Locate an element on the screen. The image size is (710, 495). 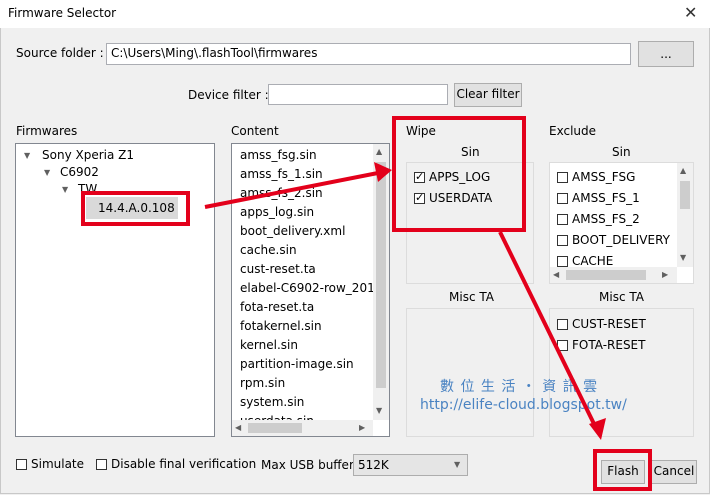
cancel-button: Cancel is located at coordinates (674, 472).